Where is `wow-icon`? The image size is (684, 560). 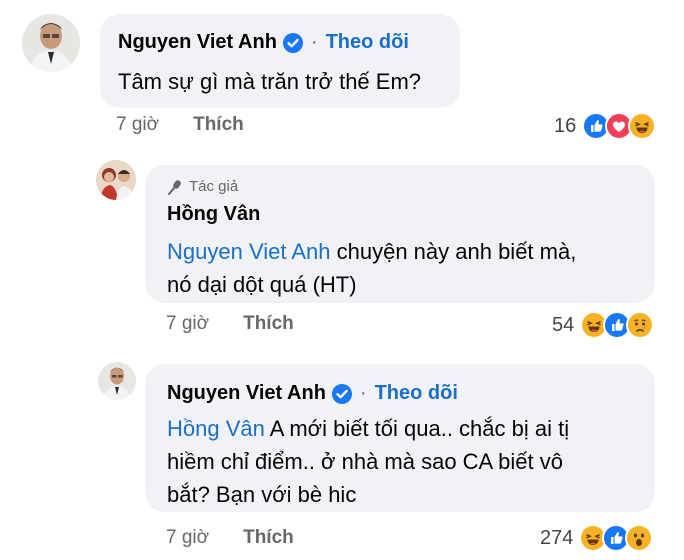
wow-icon is located at coordinates (639, 538).